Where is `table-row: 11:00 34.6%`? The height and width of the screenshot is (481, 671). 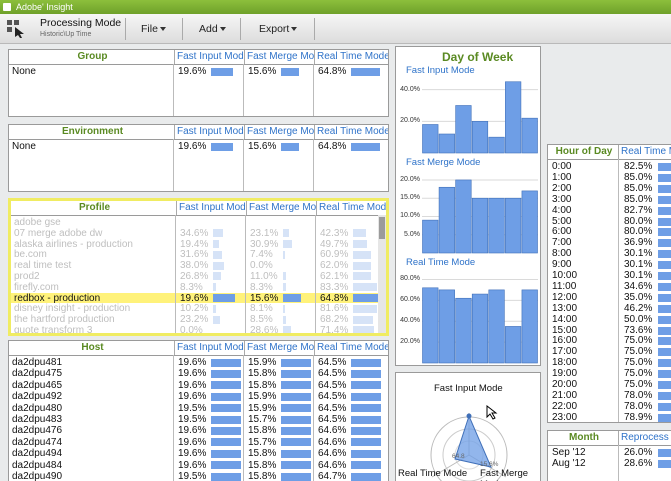 table-row: 11:00 34.6% is located at coordinates (609, 286).